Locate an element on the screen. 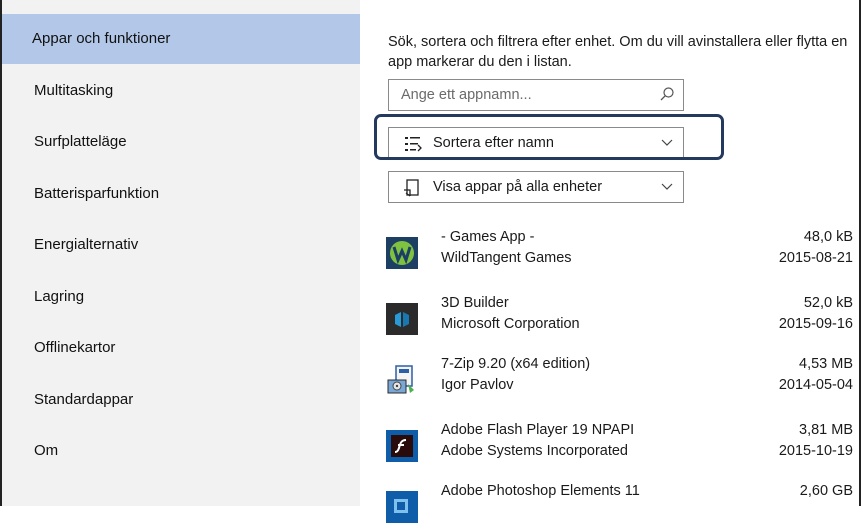 This screenshot has width=863, height=531. app-list-item: Adobe Photoshop Elements 11 2,60 GB is located at coordinates (619, 507).